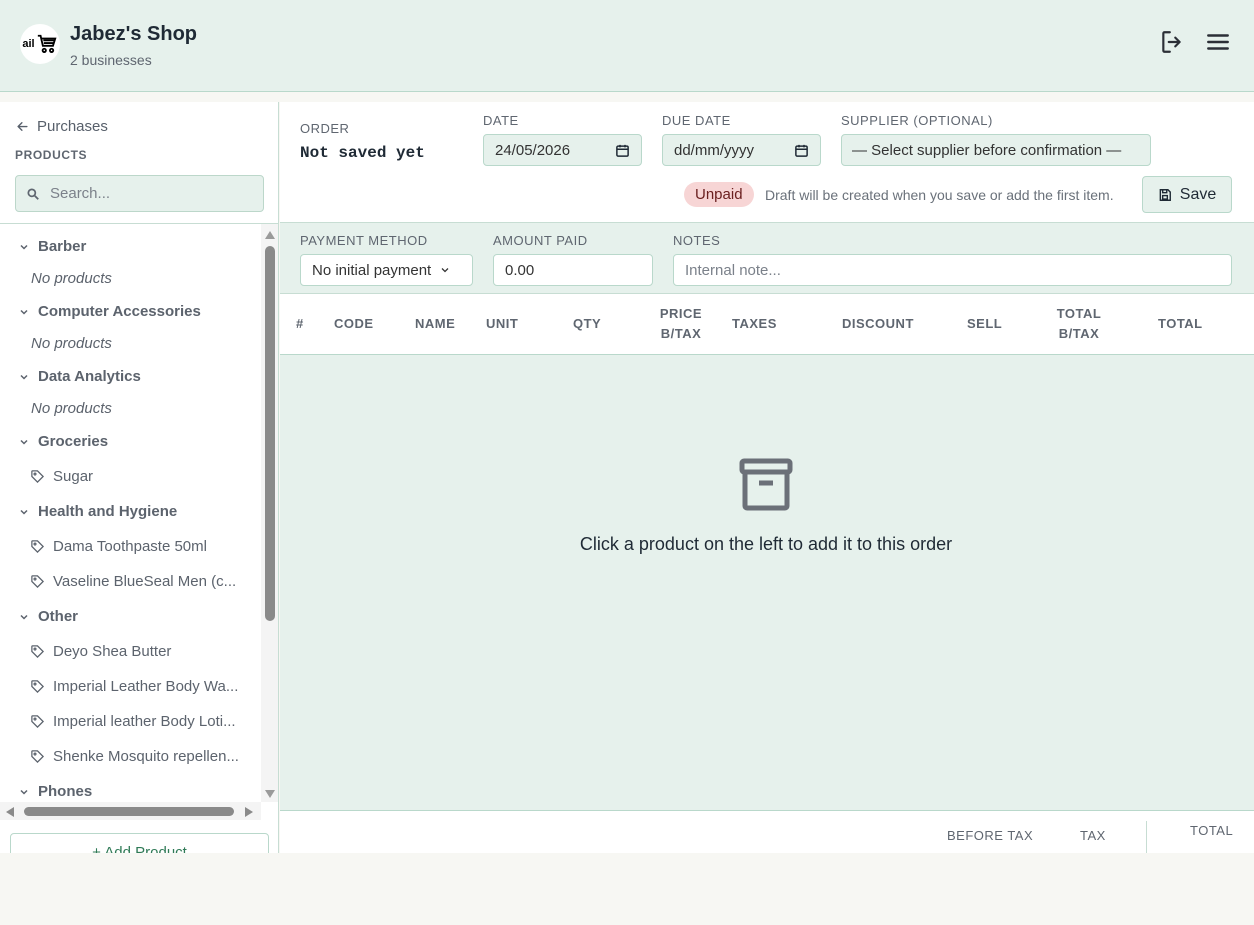  I want to click on due-date-input: dd/mm/yyyy, so click(741, 150).